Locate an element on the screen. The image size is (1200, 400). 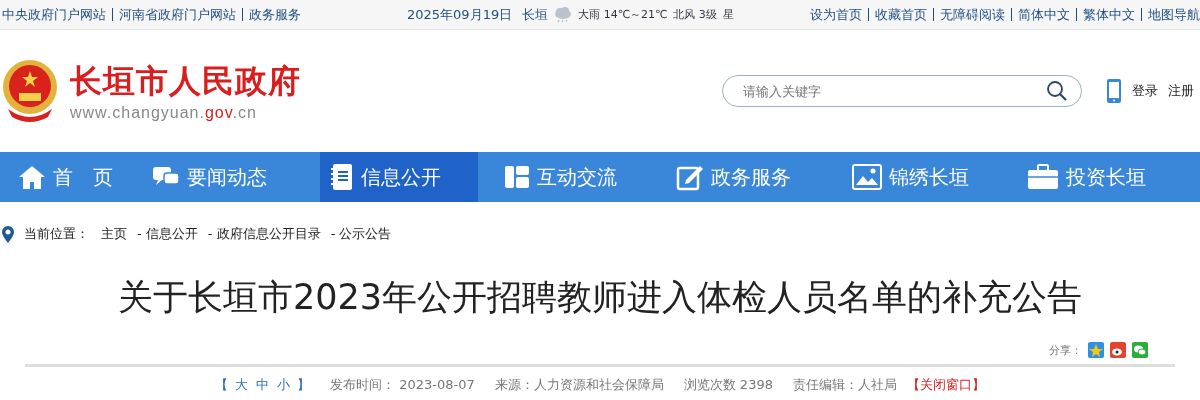
share-label: 分享： is located at coordinates (1065, 350).